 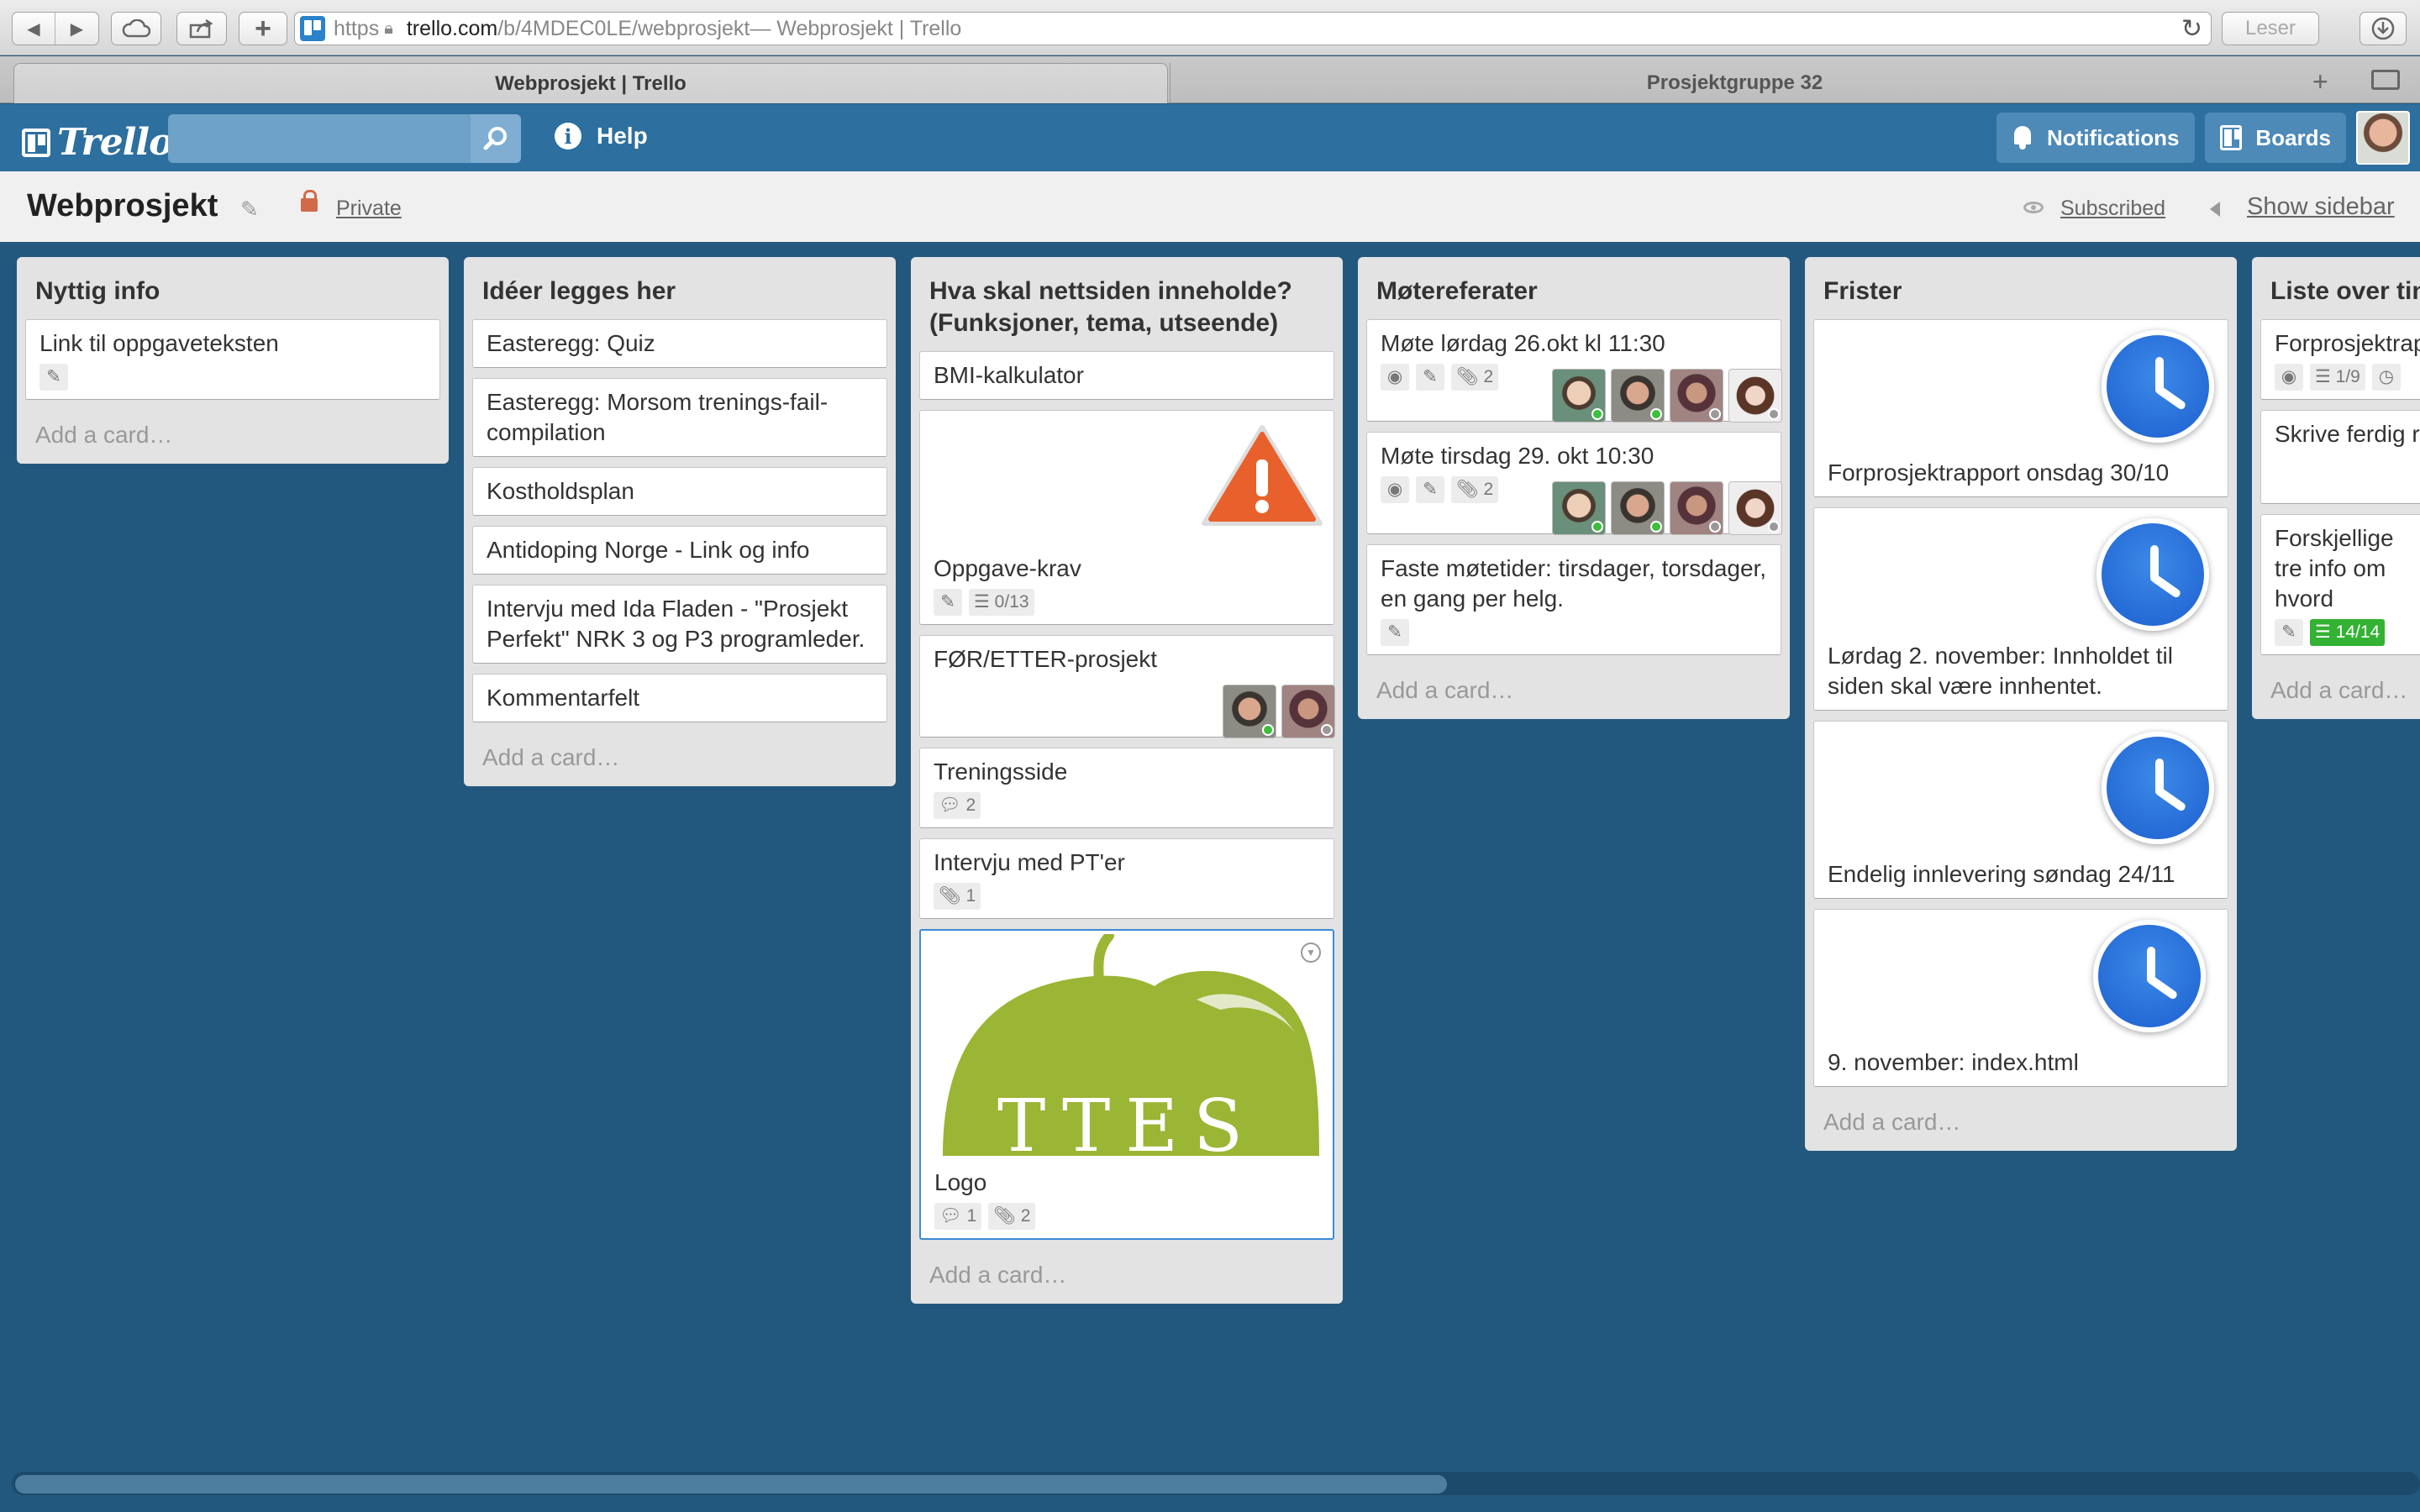 What do you see at coordinates (319, 138) in the screenshot?
I see `search-input` at bounding box center [319, 138].